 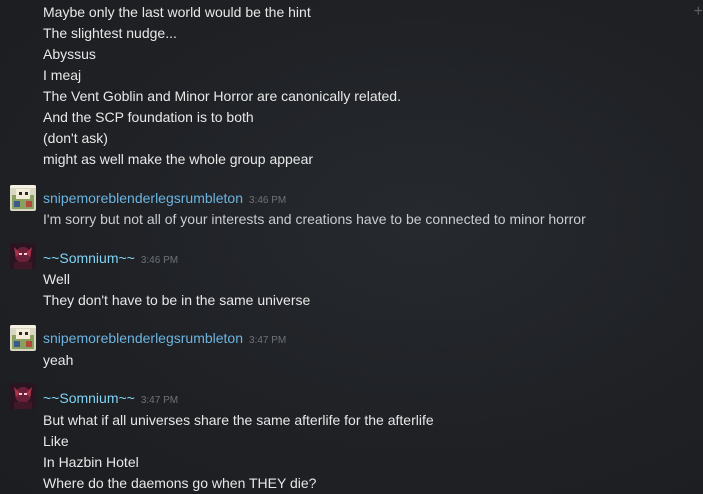 I want to click on message-line: (don't ask), so click(x=75, y=138).